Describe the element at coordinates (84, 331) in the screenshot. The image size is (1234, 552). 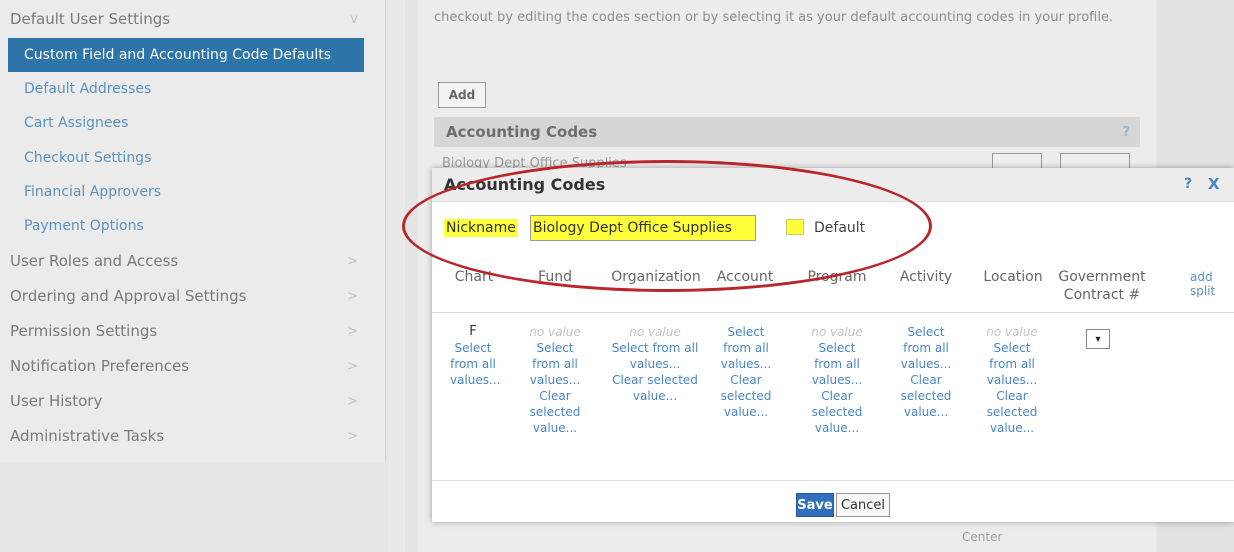
I see `sidebar-item-label: Permission Settings` at that location.